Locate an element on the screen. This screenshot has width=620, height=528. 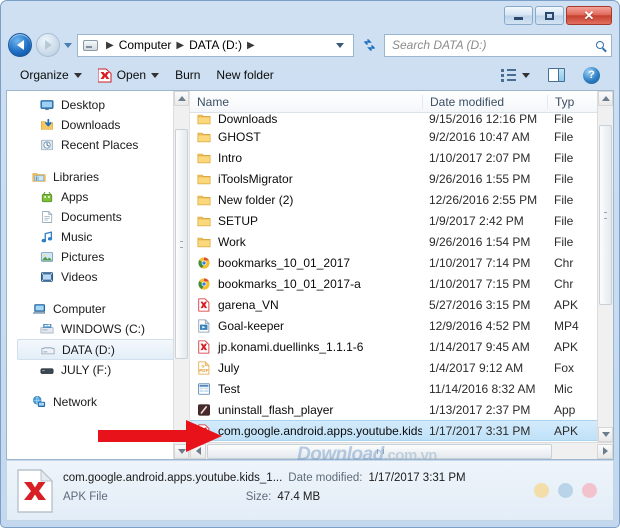
file-date-cell: 1/17/2017 3:31 PM is located at coordinates (480, 430).